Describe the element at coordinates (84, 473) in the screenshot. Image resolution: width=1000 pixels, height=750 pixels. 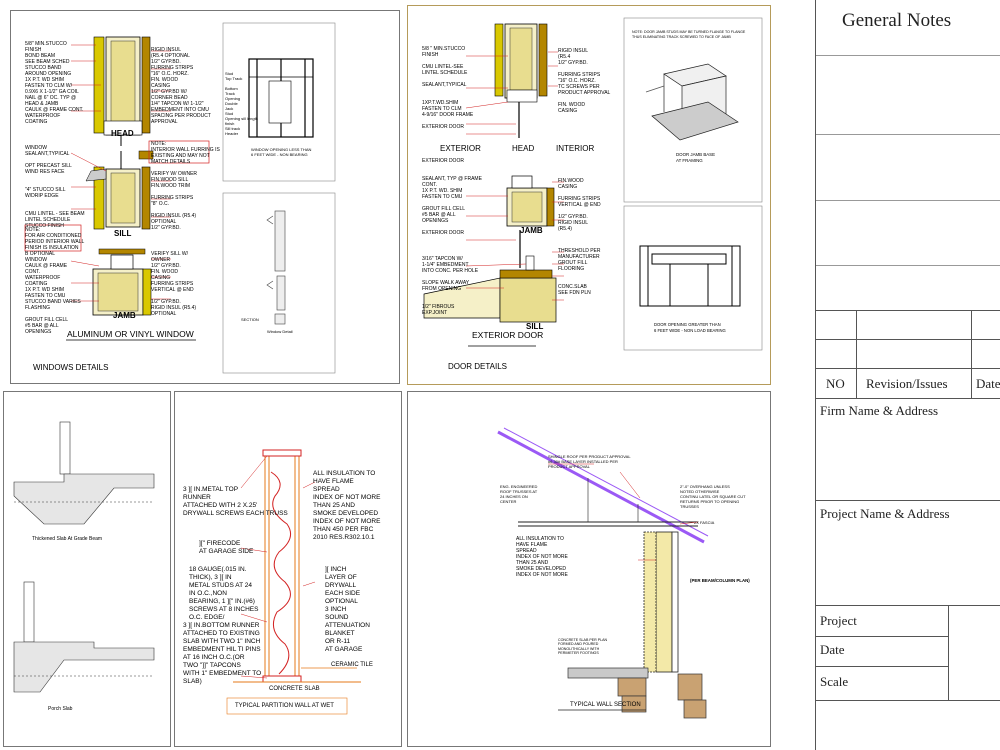
I see `thickened-slab-detail` at that location.